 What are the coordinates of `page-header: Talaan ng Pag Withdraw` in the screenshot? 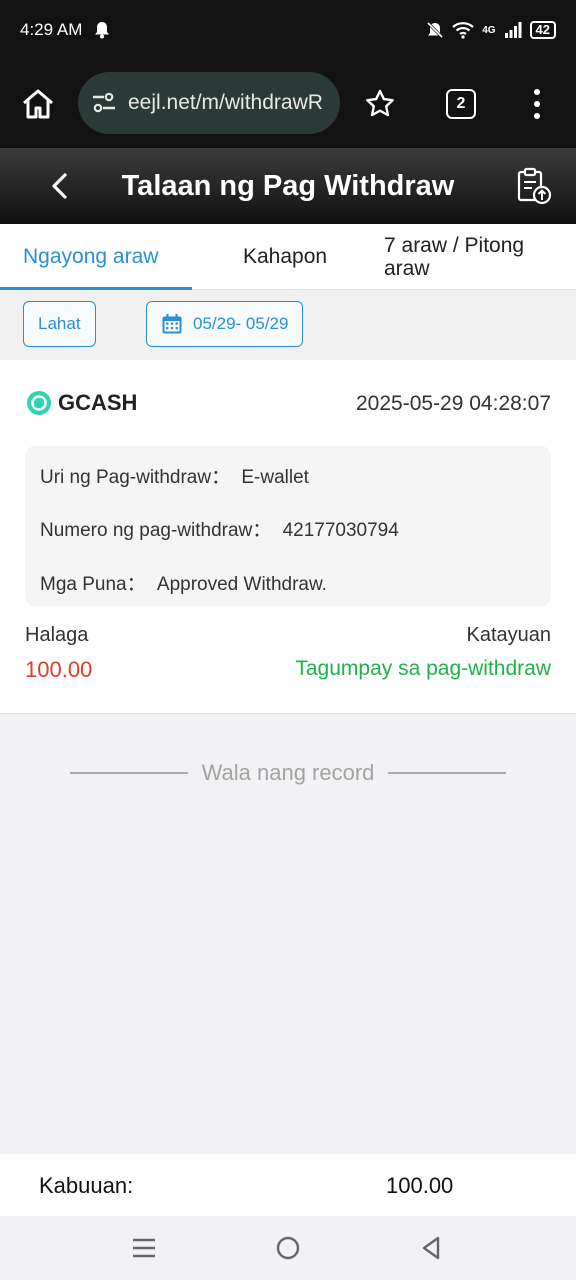 It's located at (288, 186).